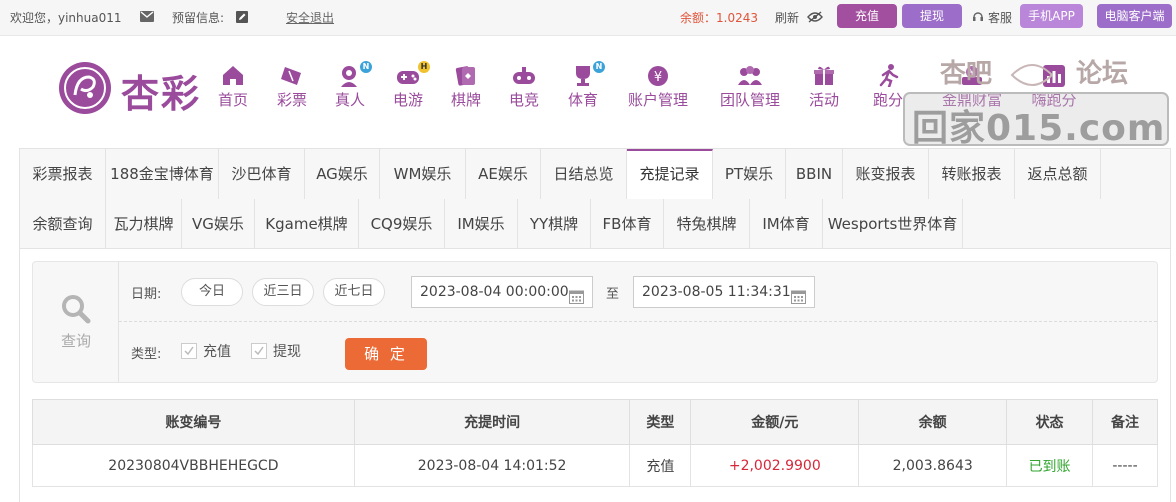  What do you see at coordinates (972, 174) in the screenshot?
I see `report-tab: 转账报表` at bounding box center [972, 174].